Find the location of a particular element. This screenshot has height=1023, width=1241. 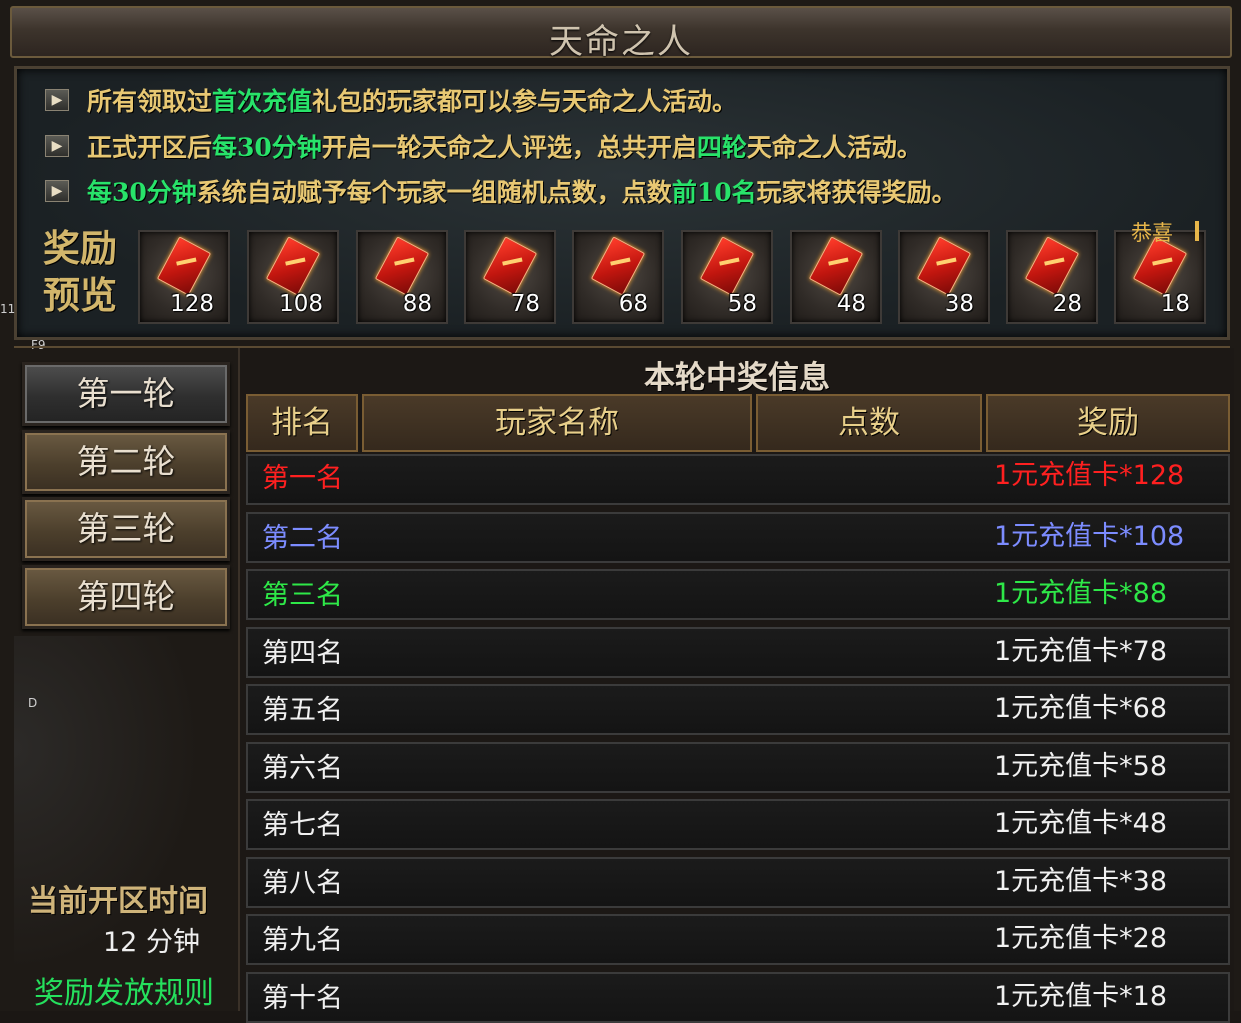

reward-slot: 78 is located at coordinates (510, 277).